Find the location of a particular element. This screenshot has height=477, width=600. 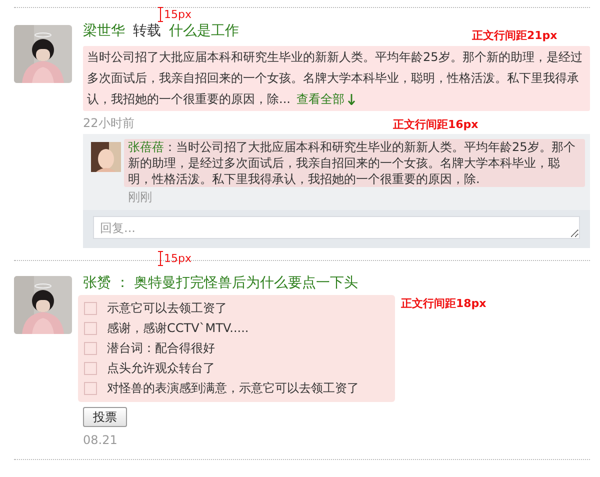

comment-time: 刚刚 is located at coordinates (140, 197).